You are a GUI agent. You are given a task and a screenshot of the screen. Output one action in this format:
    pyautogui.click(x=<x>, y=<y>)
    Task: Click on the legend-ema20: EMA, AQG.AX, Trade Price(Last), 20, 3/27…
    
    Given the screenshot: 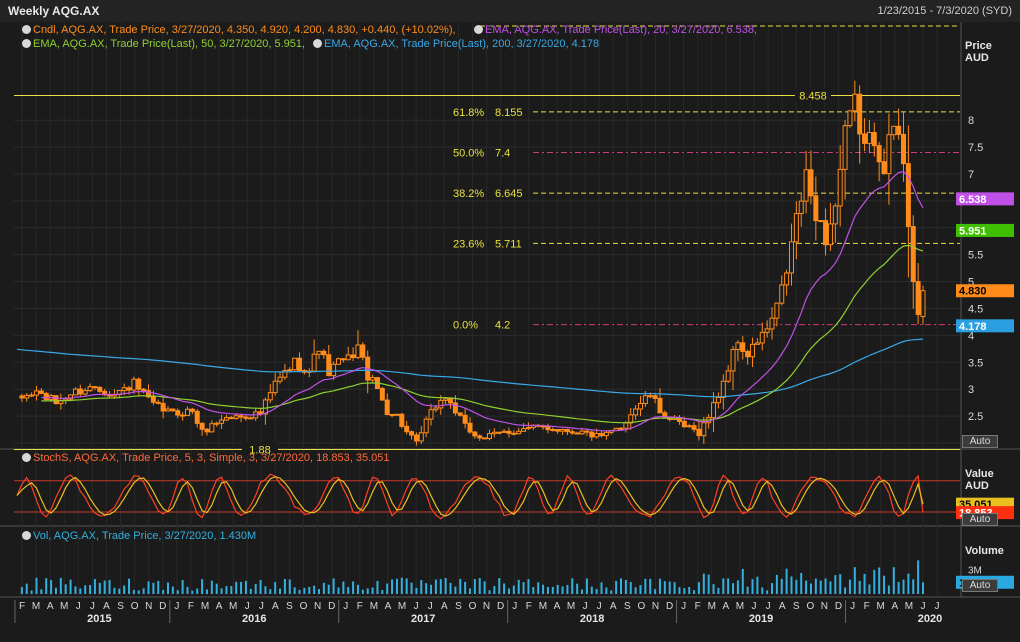 What is the action you would take?
    pyautogui.click(x=615, y=30)
    